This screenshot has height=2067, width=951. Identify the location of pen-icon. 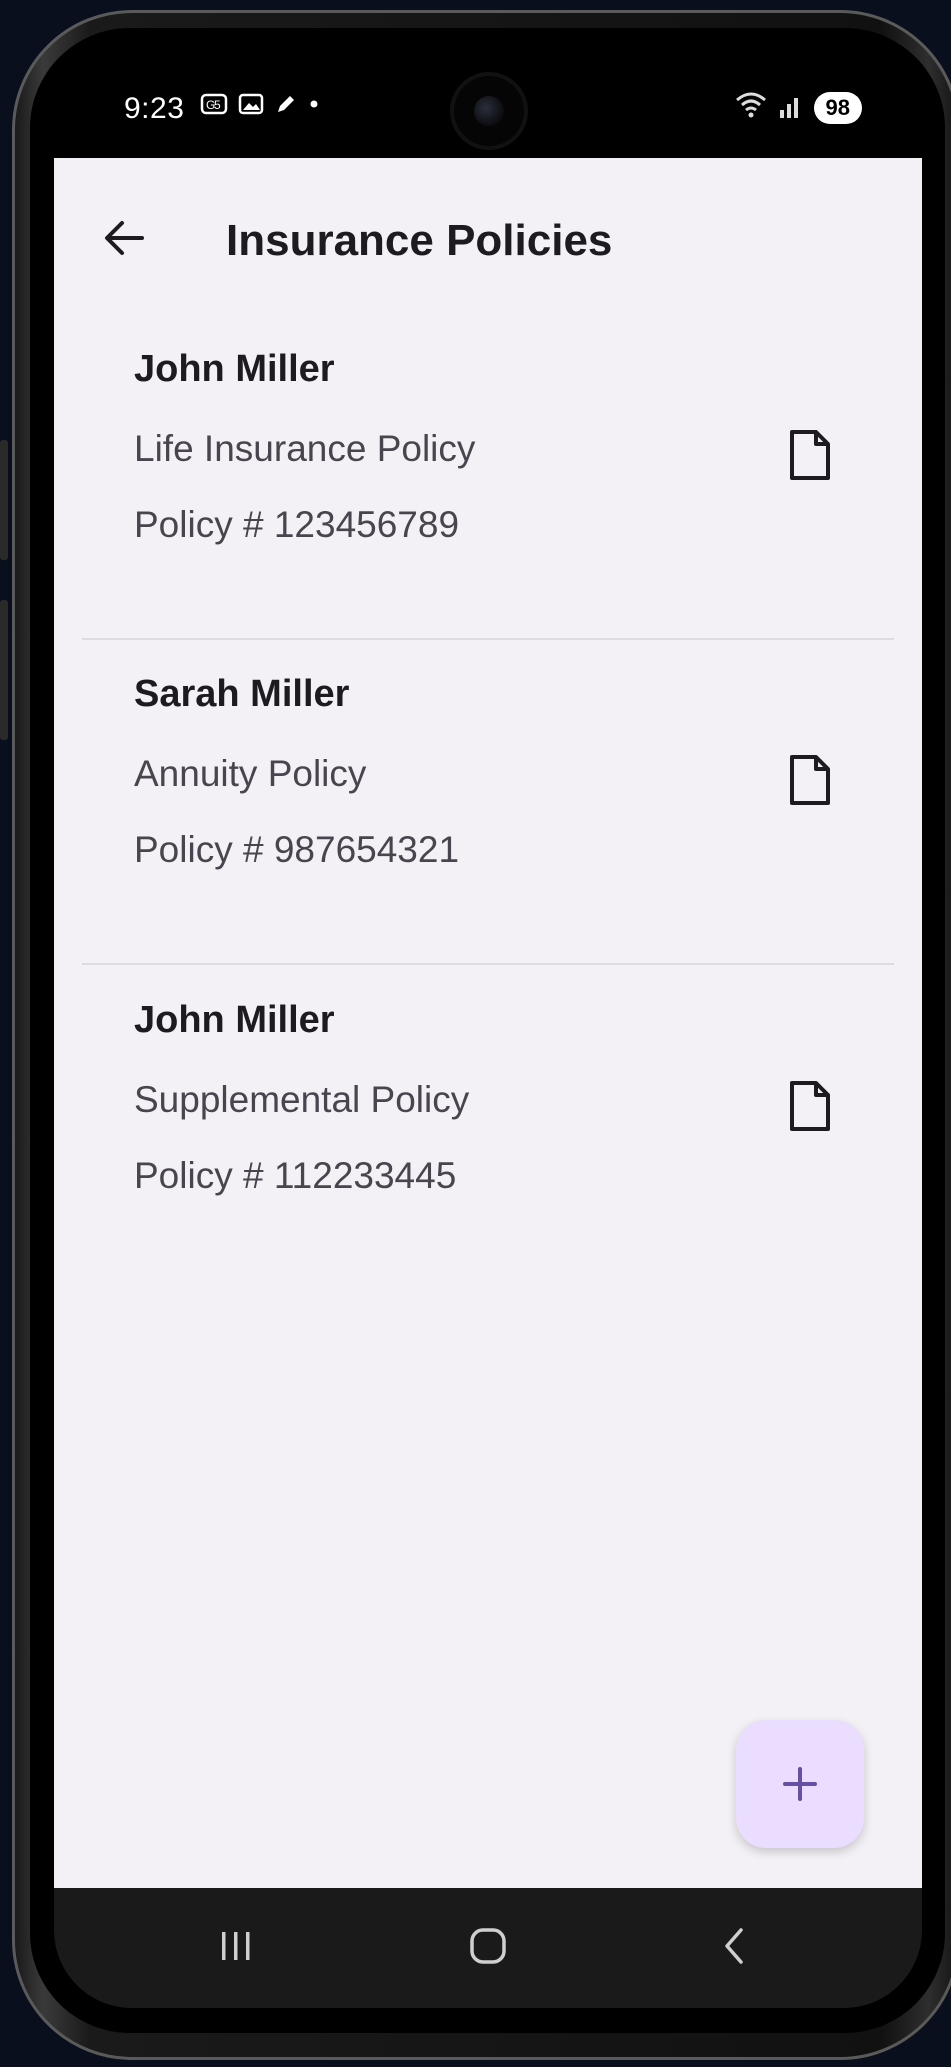
(286, 107).